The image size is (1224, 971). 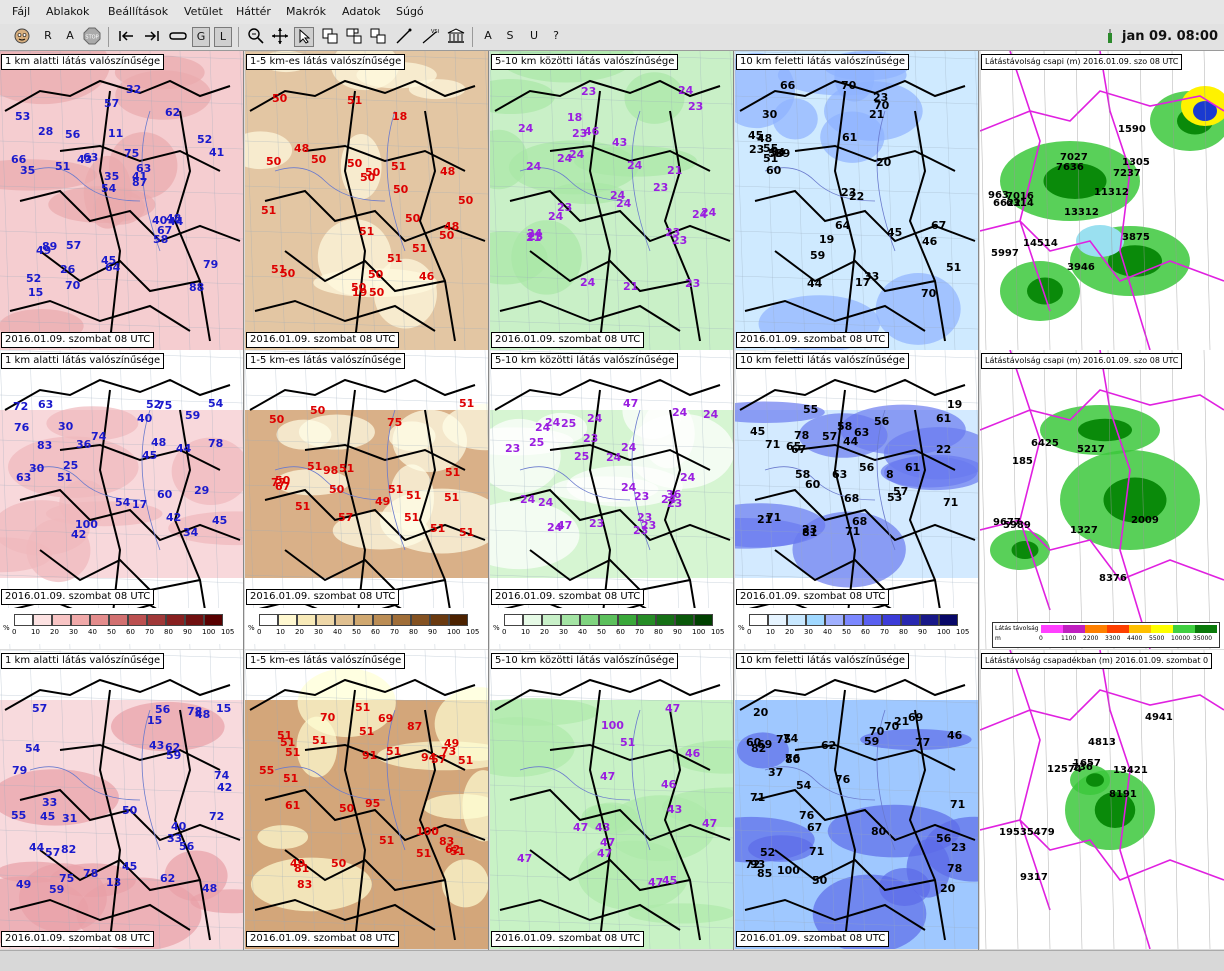 What do you see at coordinates (585, 661) in the screenshot?
I see `panel-title: 5-10 km közötti látás valószínűsége` at bounding box center [585, 661].